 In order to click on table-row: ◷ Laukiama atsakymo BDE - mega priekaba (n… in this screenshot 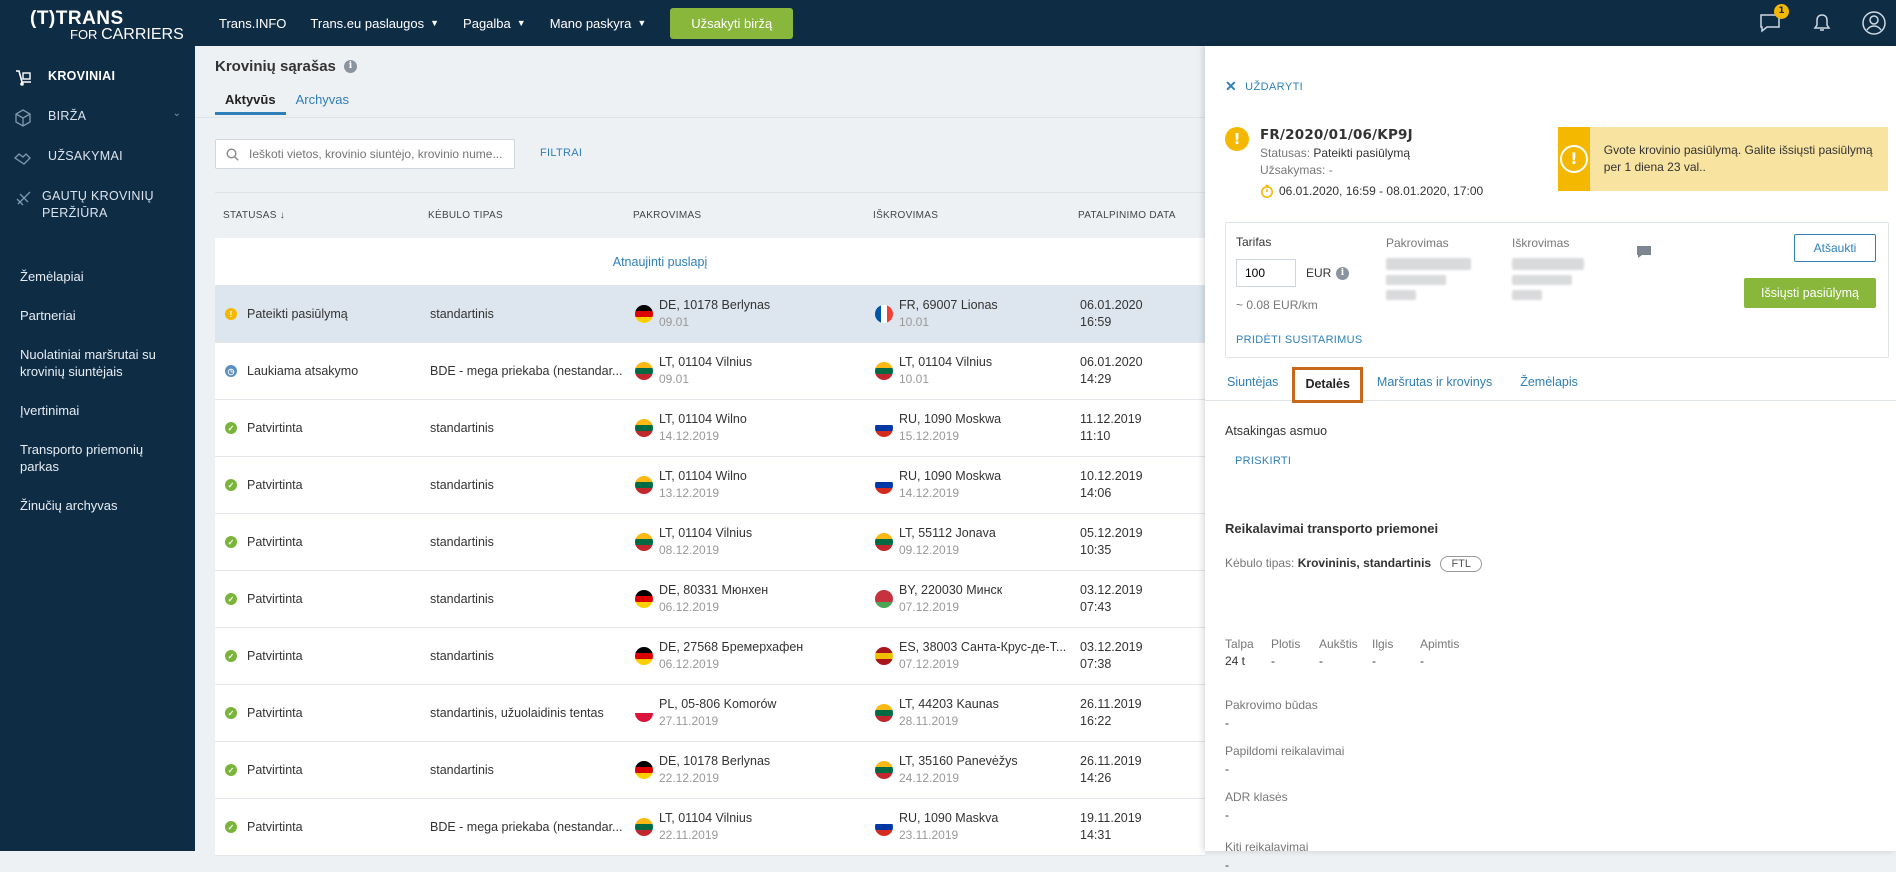, I will do `click(710, 371)`.